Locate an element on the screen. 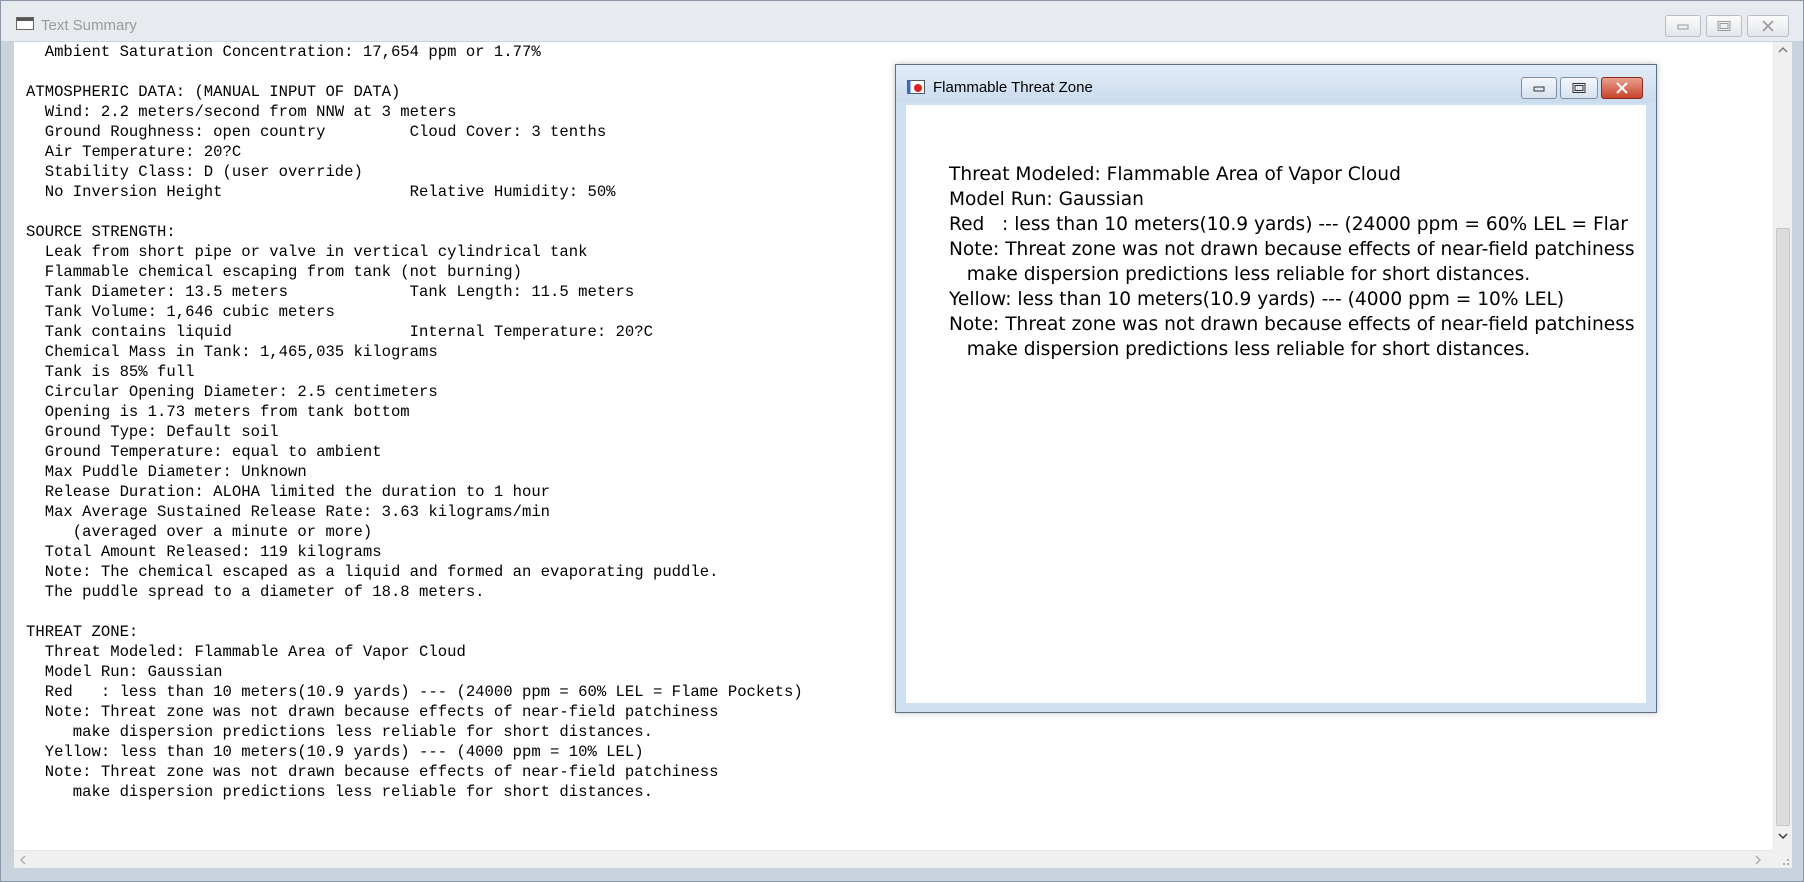 This screenshot has width=1804, height=882. summary-line: Stability Class: D (user override) is located at coordinates (194, 172).